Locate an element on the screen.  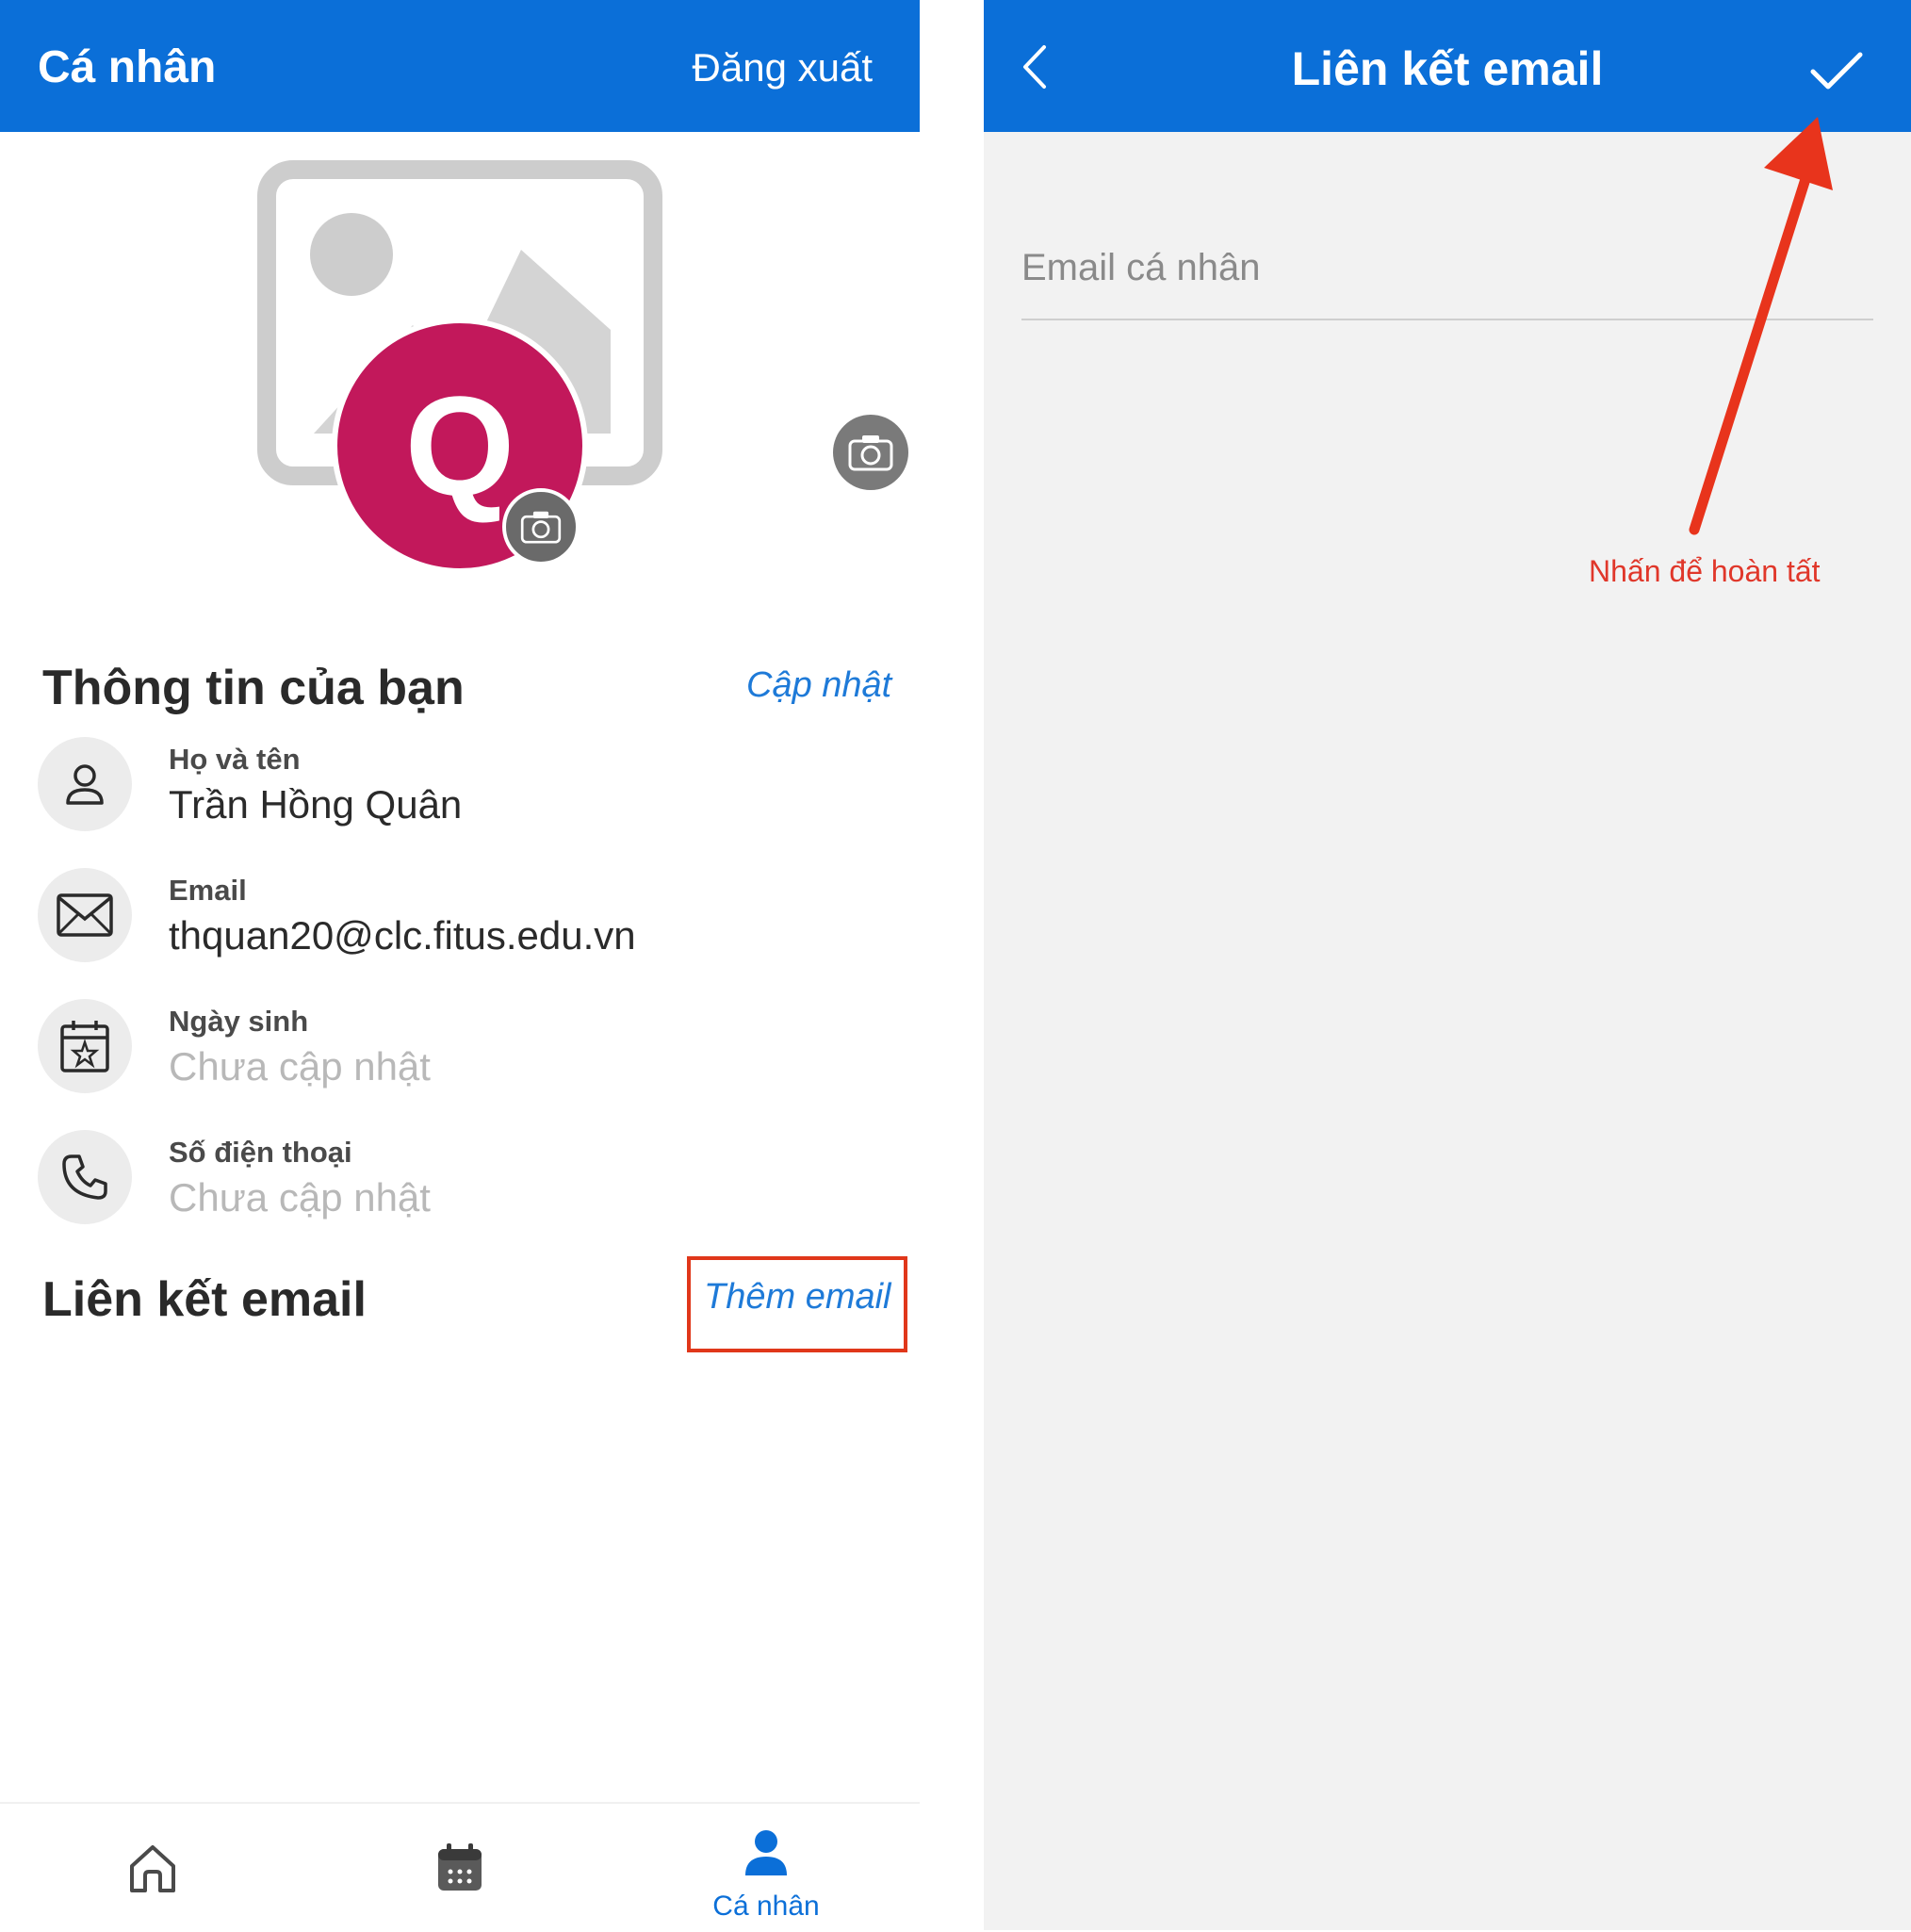
header-title: Cá nhân is located at coordinates (128, 67).